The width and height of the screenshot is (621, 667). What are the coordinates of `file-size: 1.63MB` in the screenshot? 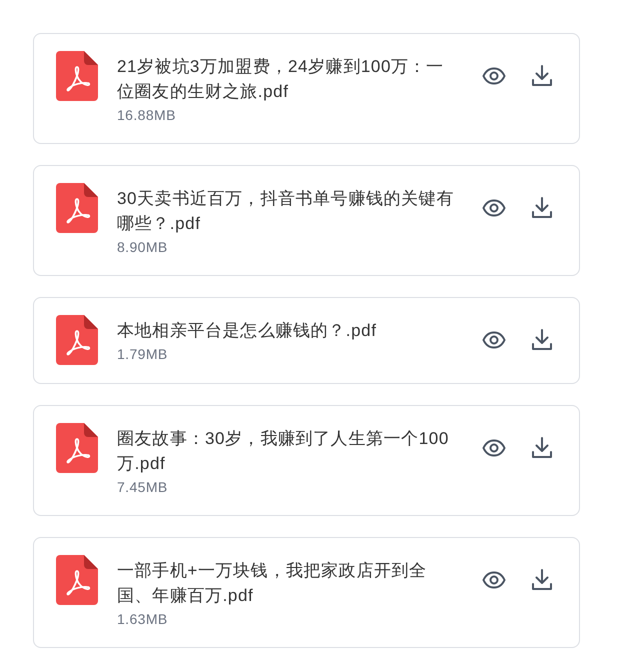 It's located at (143, 619).